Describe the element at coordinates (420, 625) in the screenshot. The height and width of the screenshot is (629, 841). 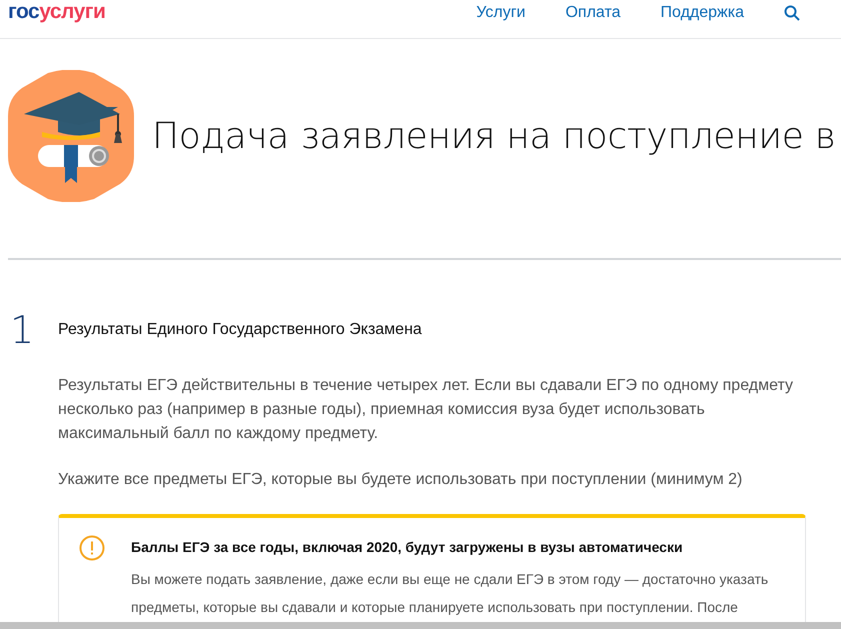
I see `horizontal-scrollbar` at that location.